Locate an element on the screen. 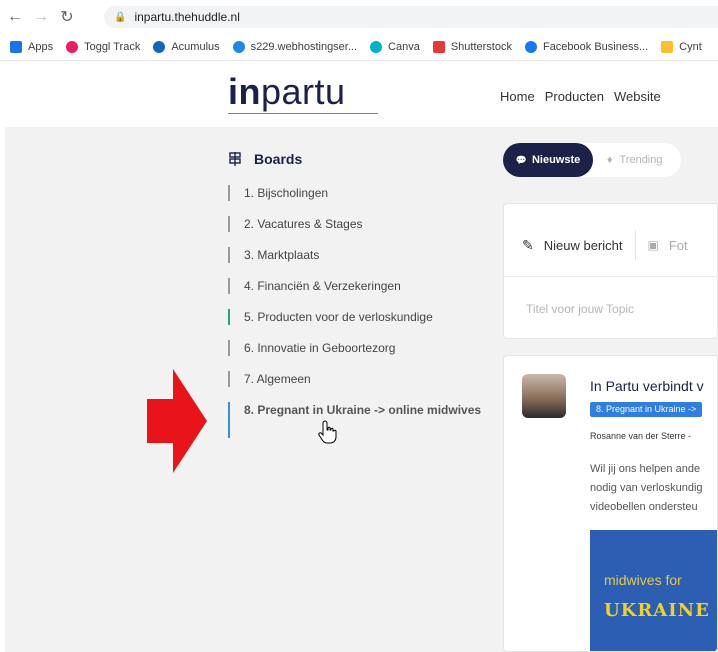  board-badge: 8. Pregnant in Ukraine -> is located at coordinates (646, 409).